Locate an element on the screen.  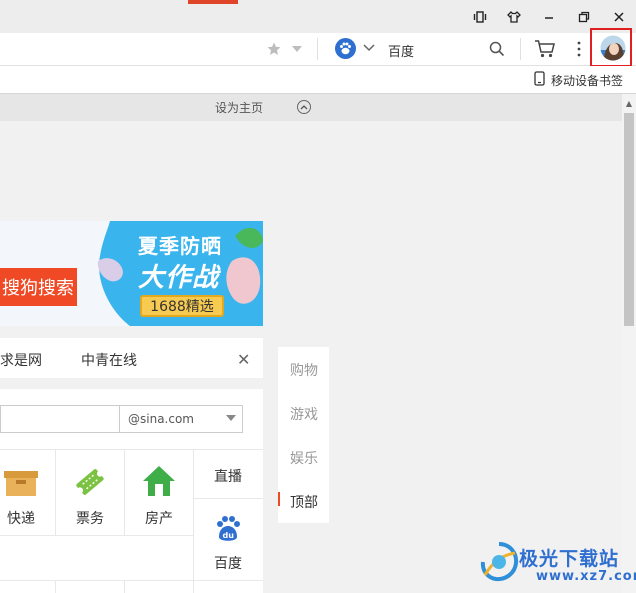
collapse-chevron-up-icon is located at coordinates (304, 107).